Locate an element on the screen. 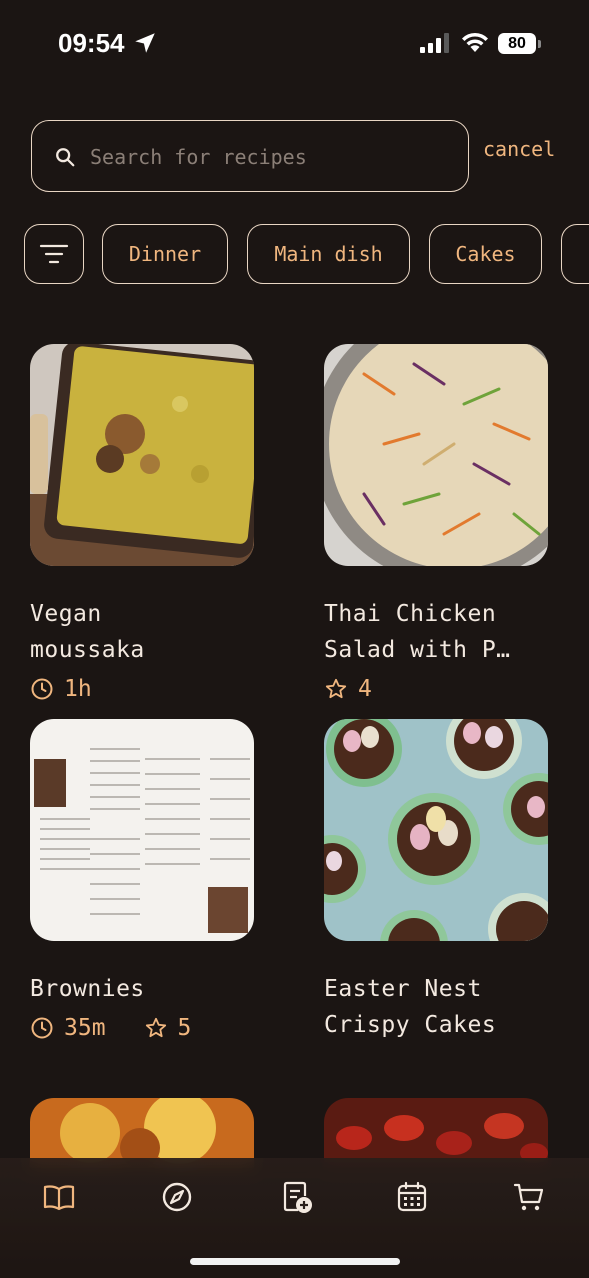  recipe-title-line: Vegan is located at coordinates (66, 614).